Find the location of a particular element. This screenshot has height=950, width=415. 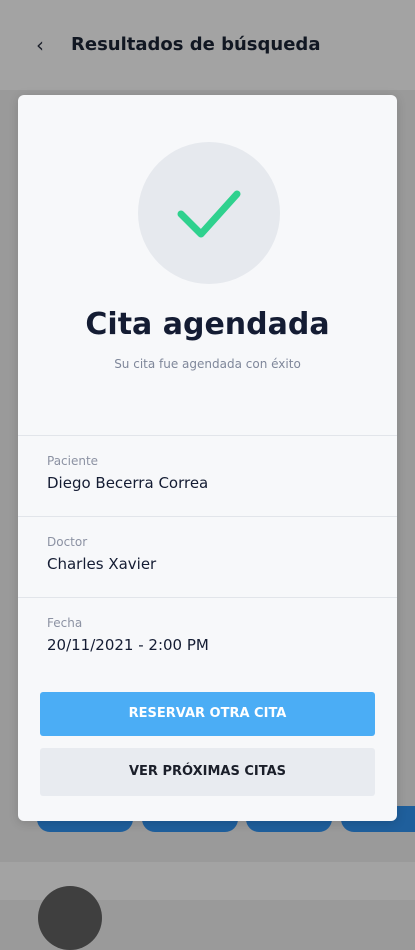

chevron-left-icon: ‹ is located at coordinates (40, 45).